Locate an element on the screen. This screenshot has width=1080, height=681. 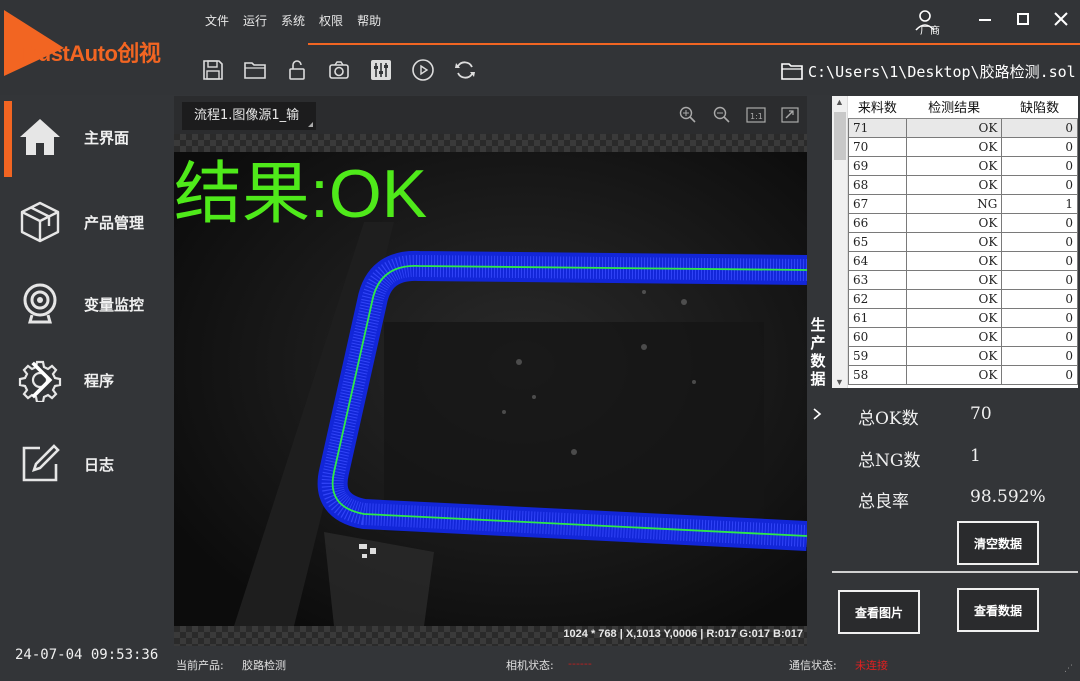
current-product-label: 当前产品: is located at coordinates (200, 665).